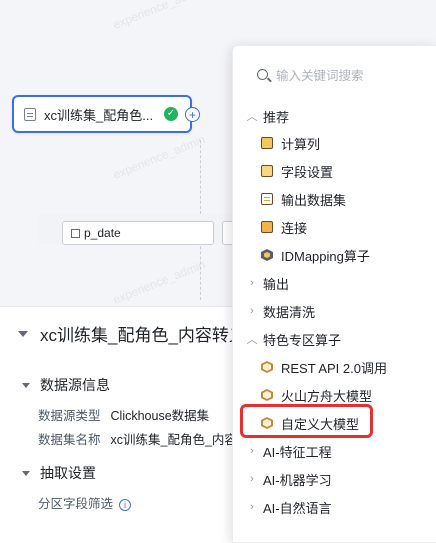  Describe the element at coordinates (307, 172) in the screenshot. I see `menu-item-label: 字段设置` at that location.